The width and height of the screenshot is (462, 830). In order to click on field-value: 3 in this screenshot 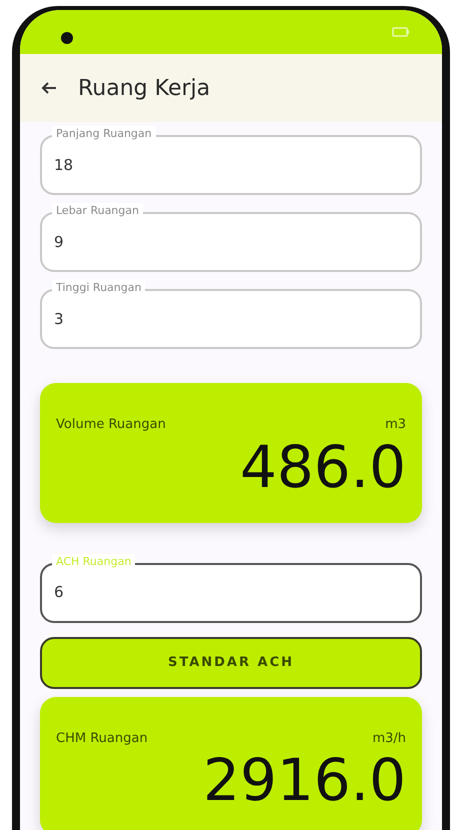, I will do `click(59, 319)`.